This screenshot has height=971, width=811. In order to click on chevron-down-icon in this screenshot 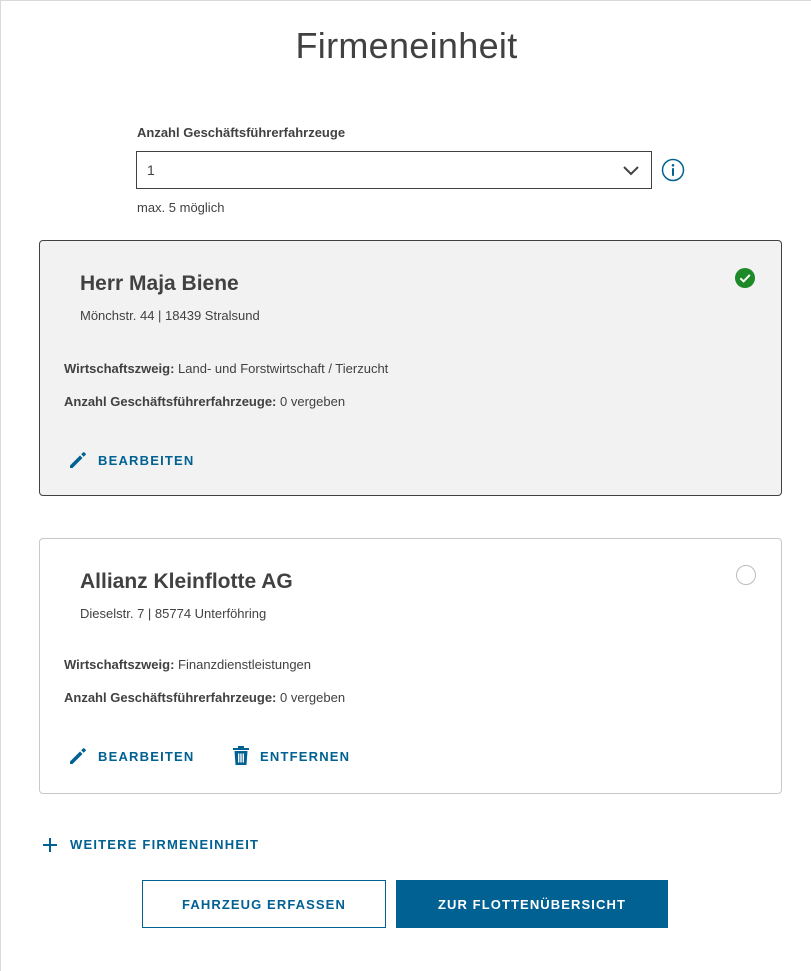, I will do `click(631, 171)`.